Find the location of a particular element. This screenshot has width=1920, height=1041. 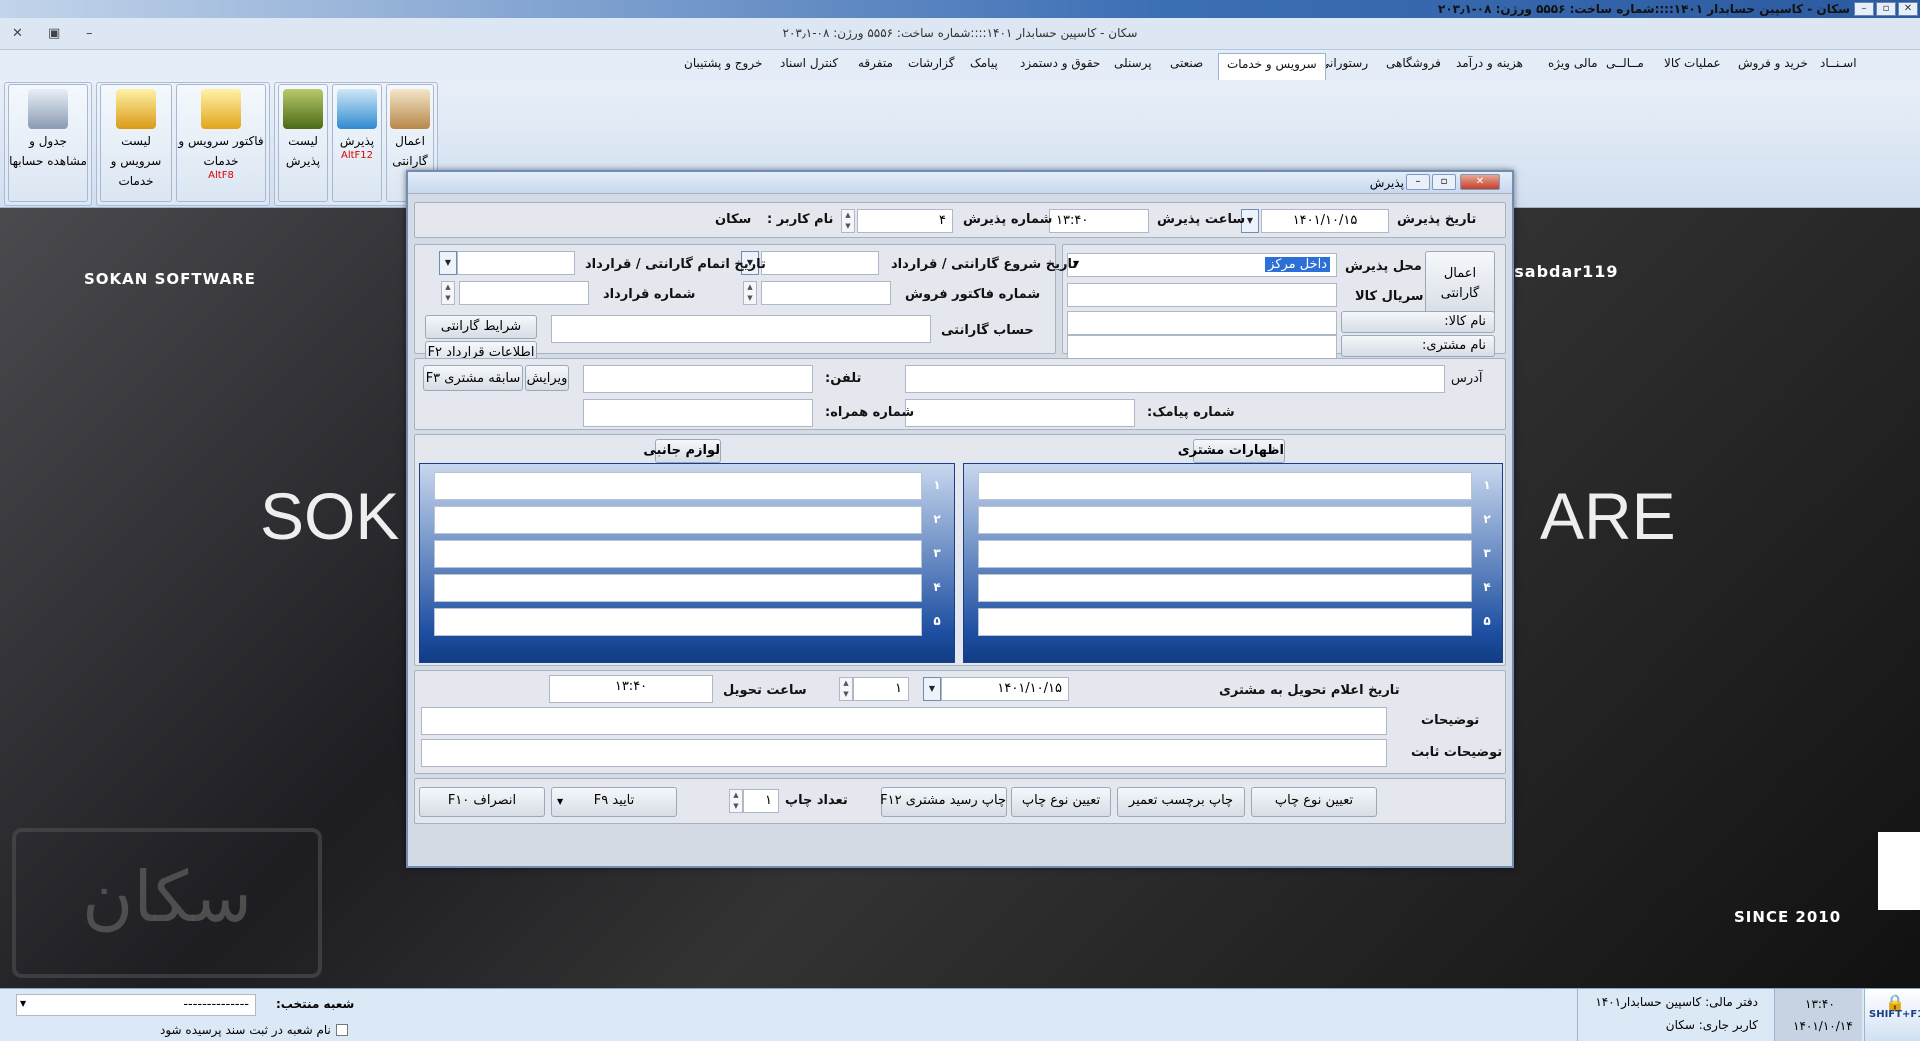

reception-number-input: ۴ is located at coordinates (905, 221).